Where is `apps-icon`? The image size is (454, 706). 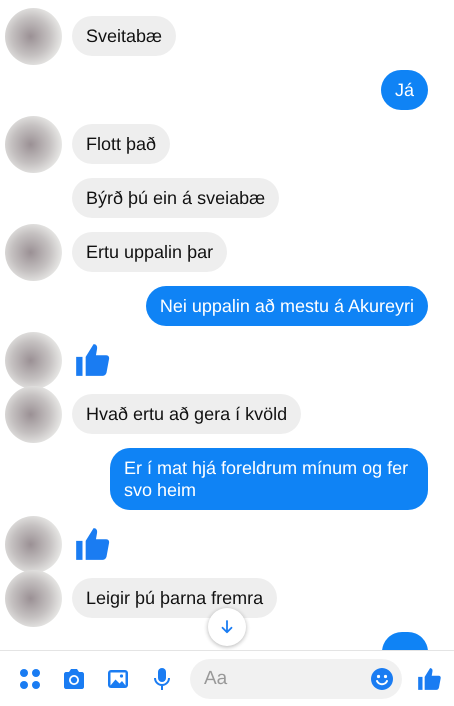 apps-icon is located at coordinates (30, 678).